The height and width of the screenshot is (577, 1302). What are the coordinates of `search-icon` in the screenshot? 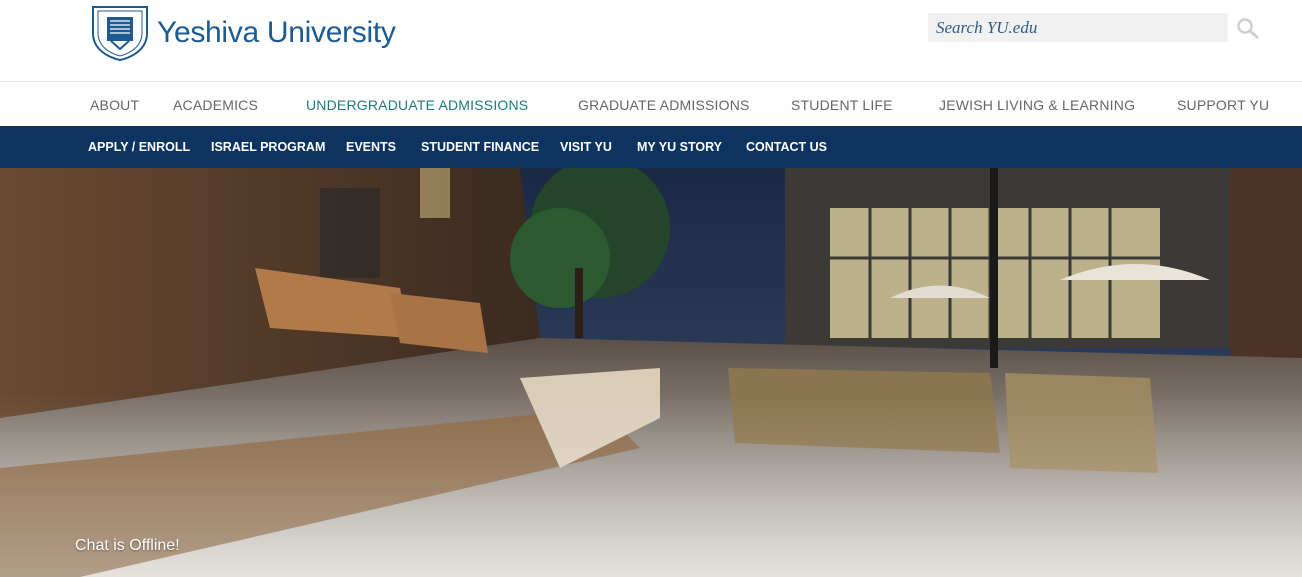 It's located at (1248, 28).